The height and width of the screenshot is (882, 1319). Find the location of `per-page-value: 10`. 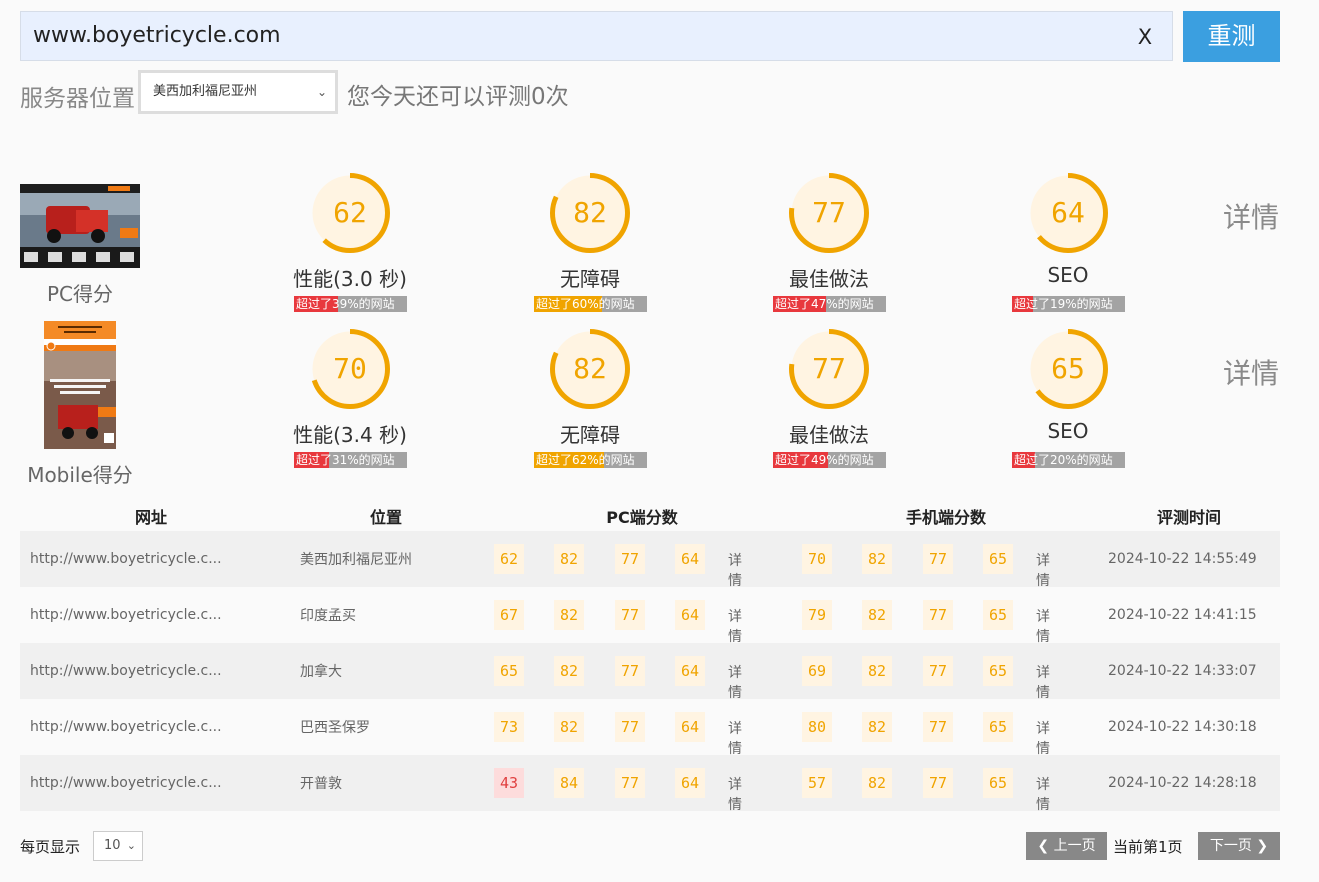

per-page-value: 10 is located at coordinates (112, 845).